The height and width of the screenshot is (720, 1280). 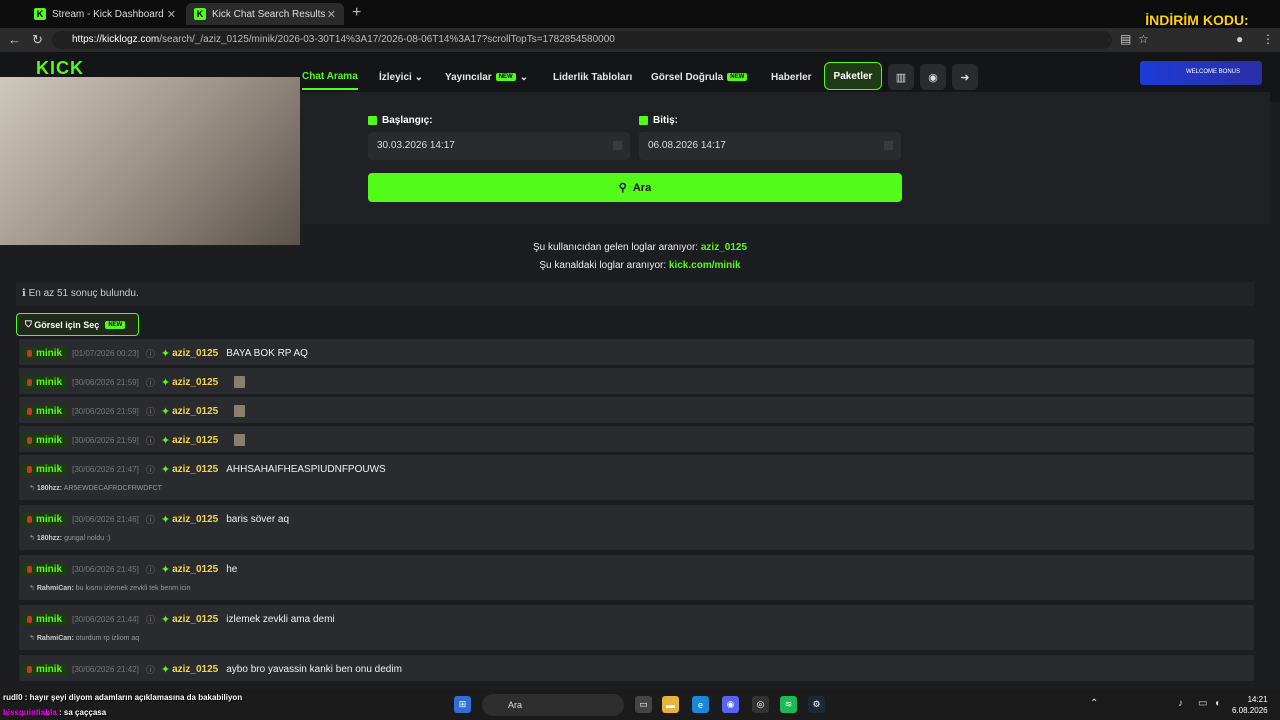 I want to click on discord-taskbar-icon: ◉, so click(x=730, y=704).